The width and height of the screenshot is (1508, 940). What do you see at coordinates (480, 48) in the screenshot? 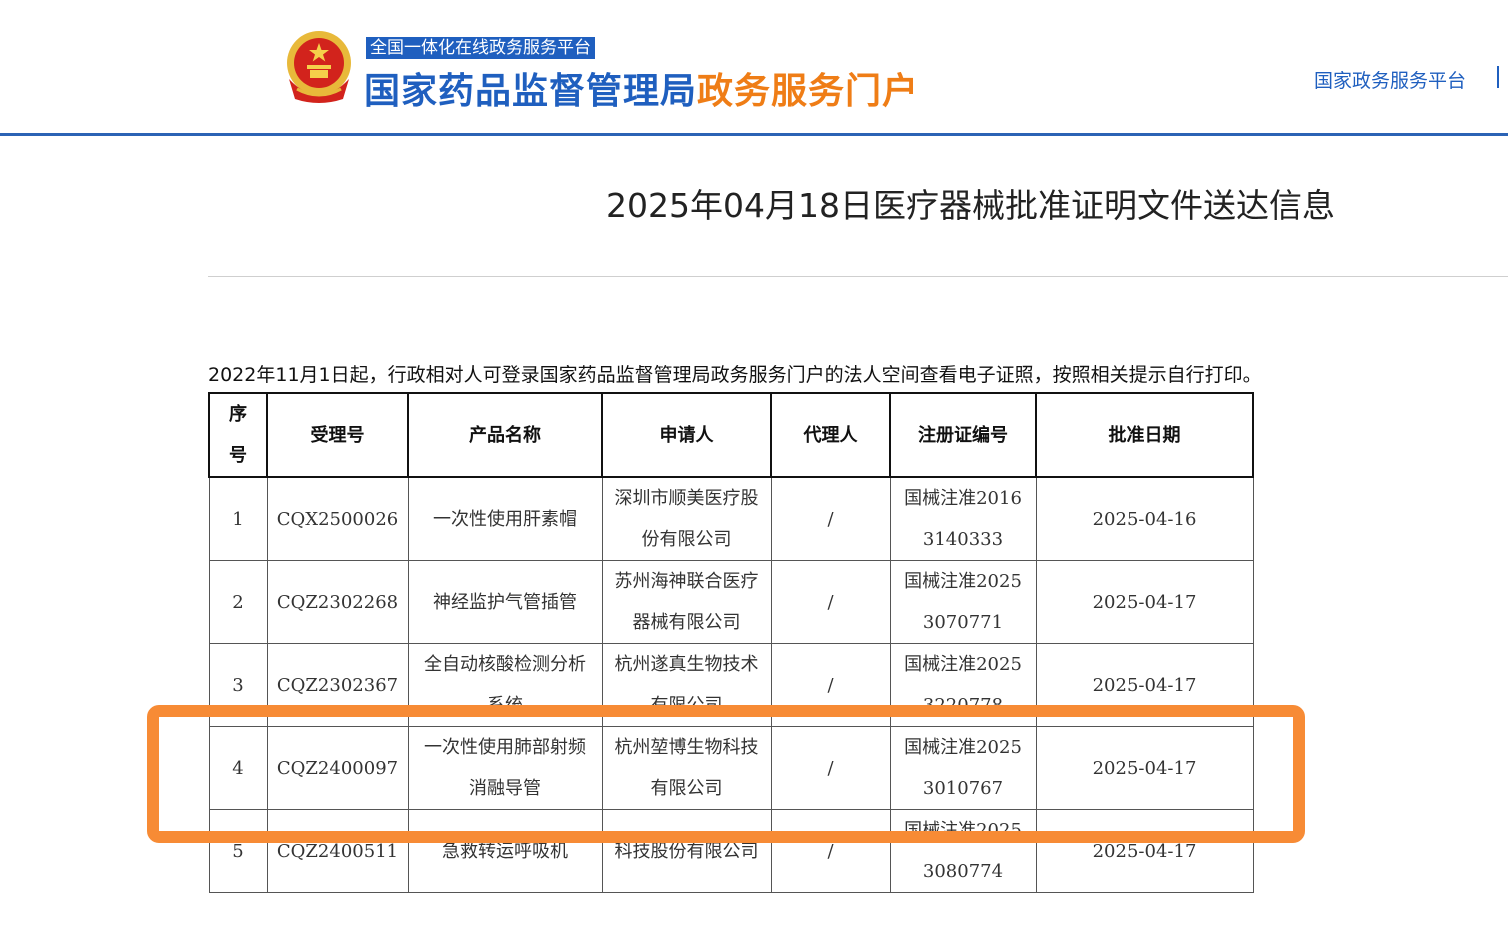
I see `platform-tag: 全国一体化在线政务服务平台` at bounding box center [480, 48].